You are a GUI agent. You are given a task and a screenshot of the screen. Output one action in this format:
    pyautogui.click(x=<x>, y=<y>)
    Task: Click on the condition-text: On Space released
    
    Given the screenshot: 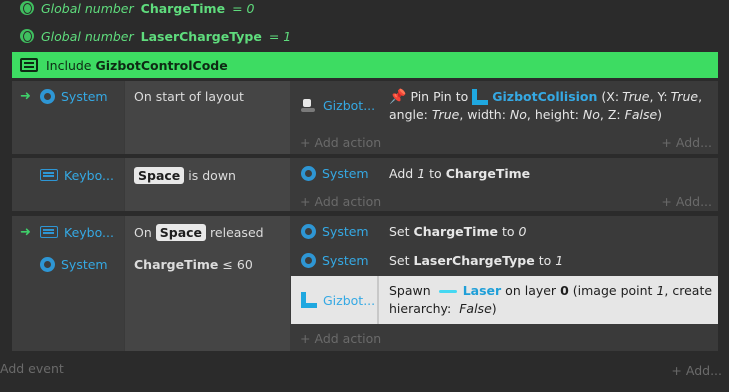 What is the action you would take?
    pyautogui.click(x=207, y=232)
    